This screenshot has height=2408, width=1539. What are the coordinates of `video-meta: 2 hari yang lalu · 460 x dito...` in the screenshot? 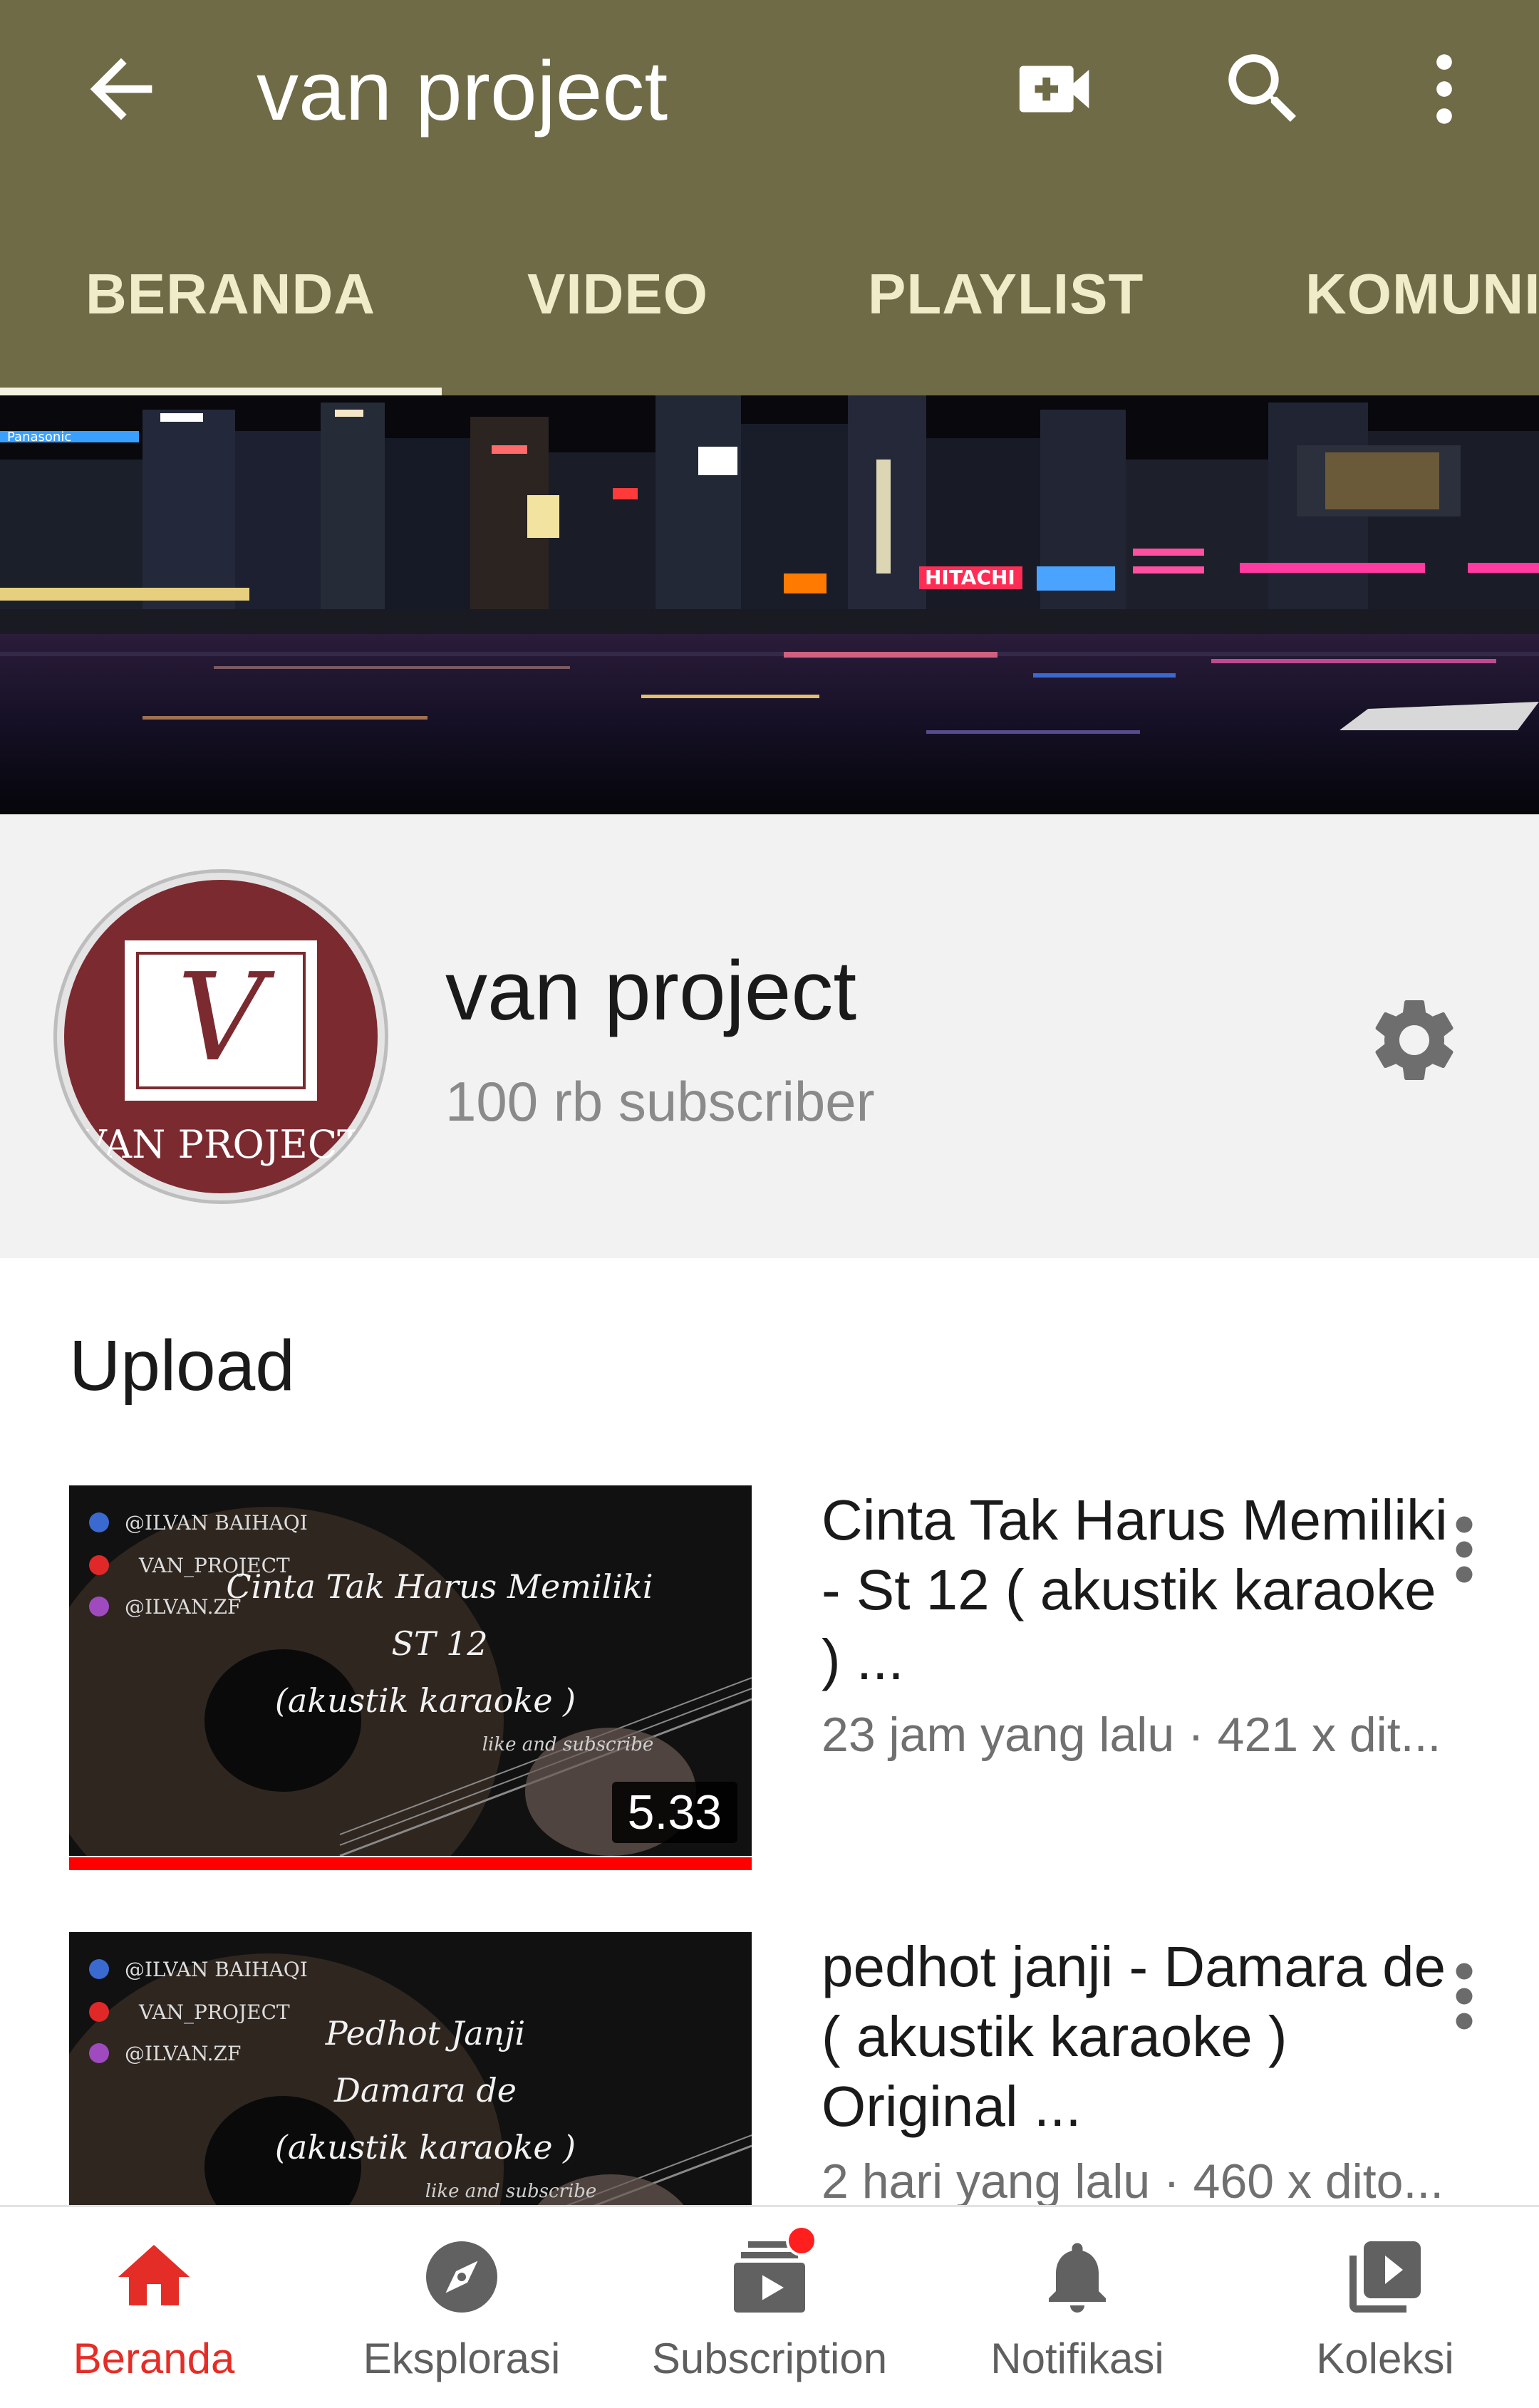 It's located at (1133, 2181).